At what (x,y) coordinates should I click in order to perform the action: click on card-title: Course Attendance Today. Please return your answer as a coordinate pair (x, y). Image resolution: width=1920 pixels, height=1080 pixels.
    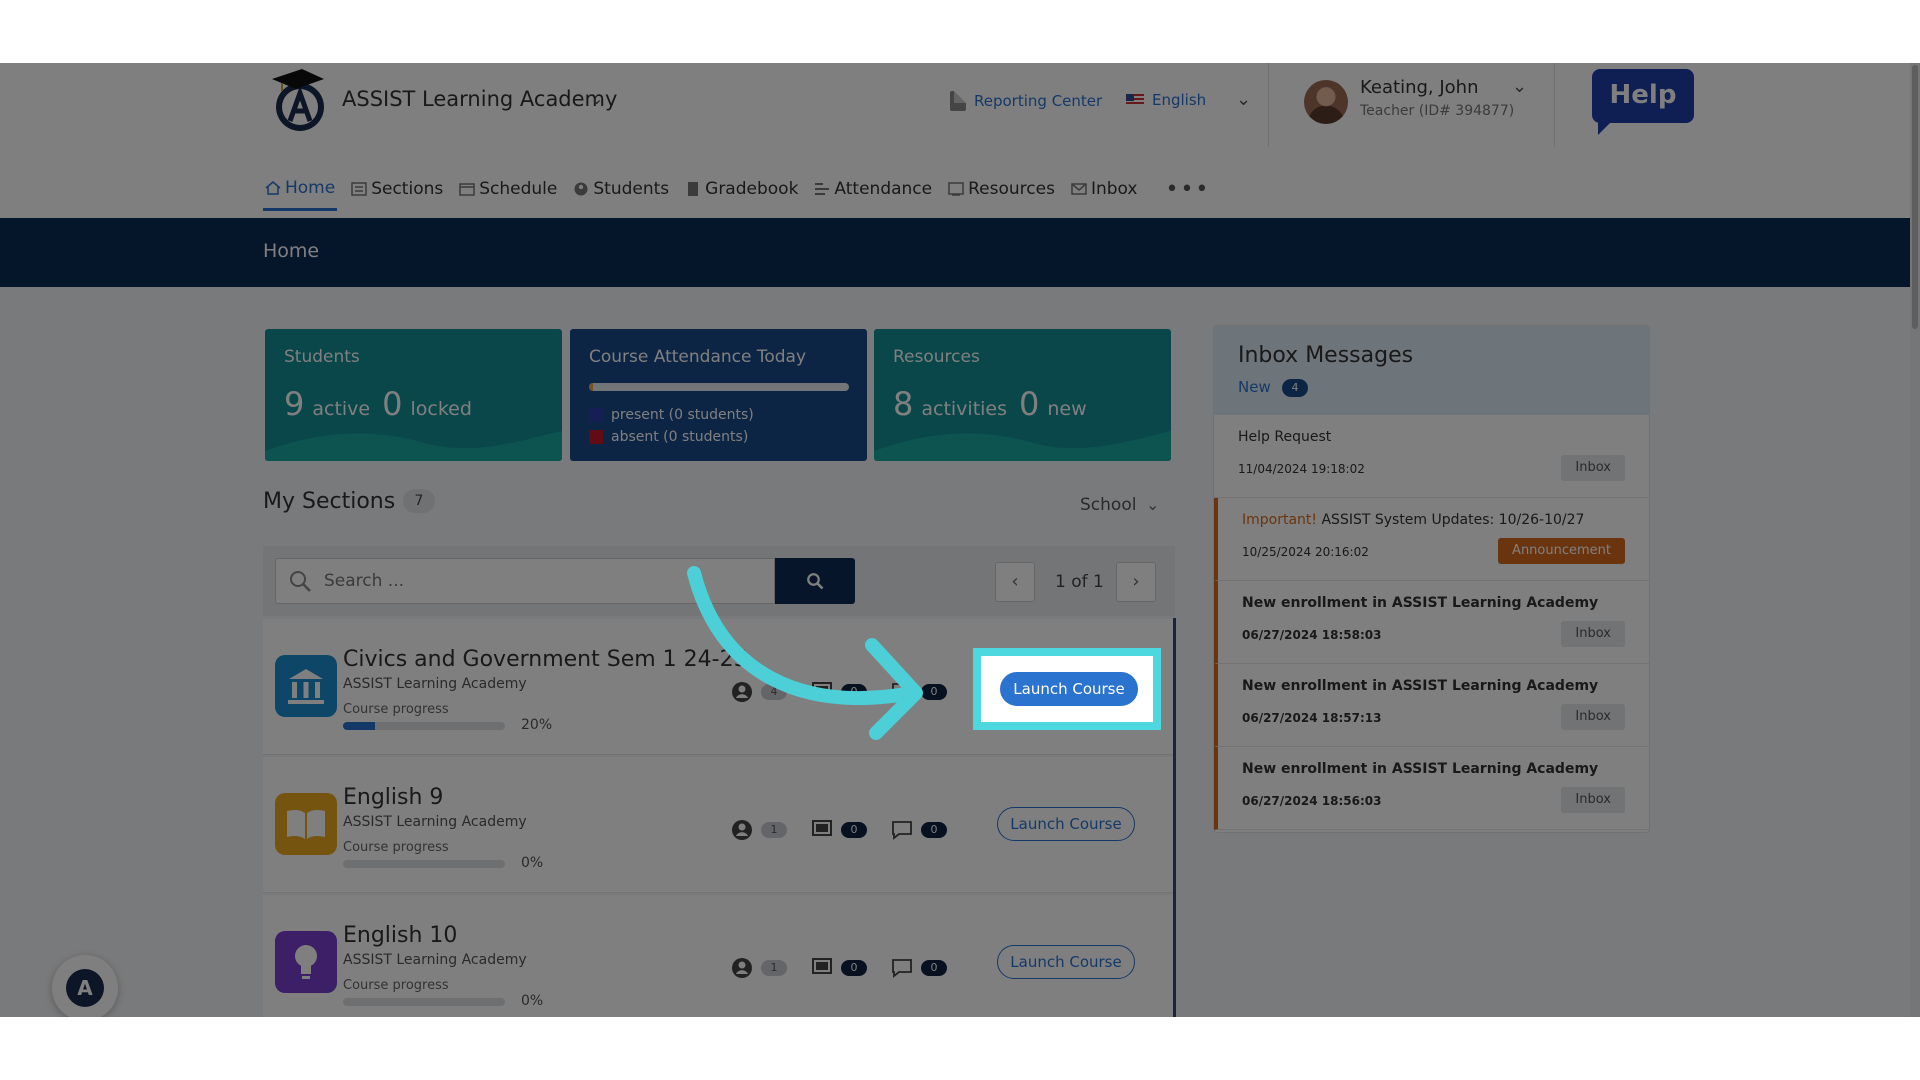
    Looking at the image, I should click on (698, 357).